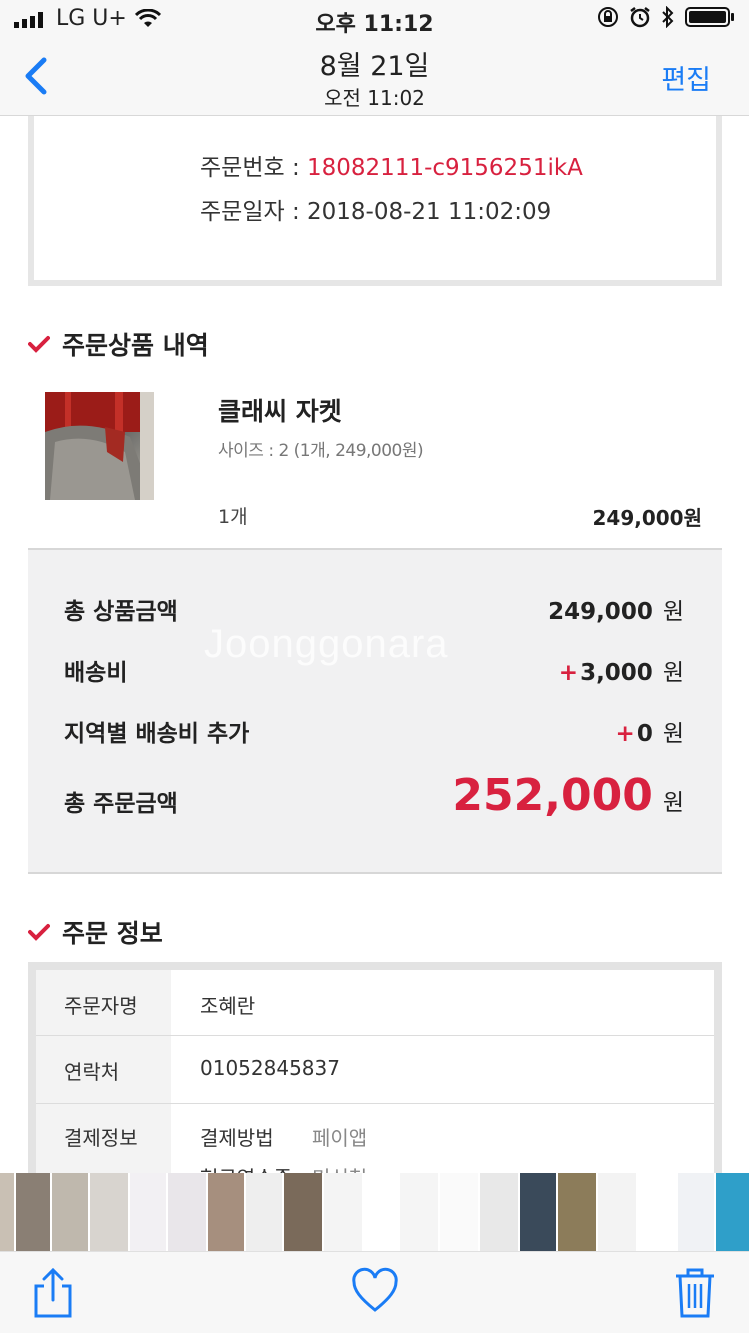  I want to click on bluetooth-icon, so click(668, 17).